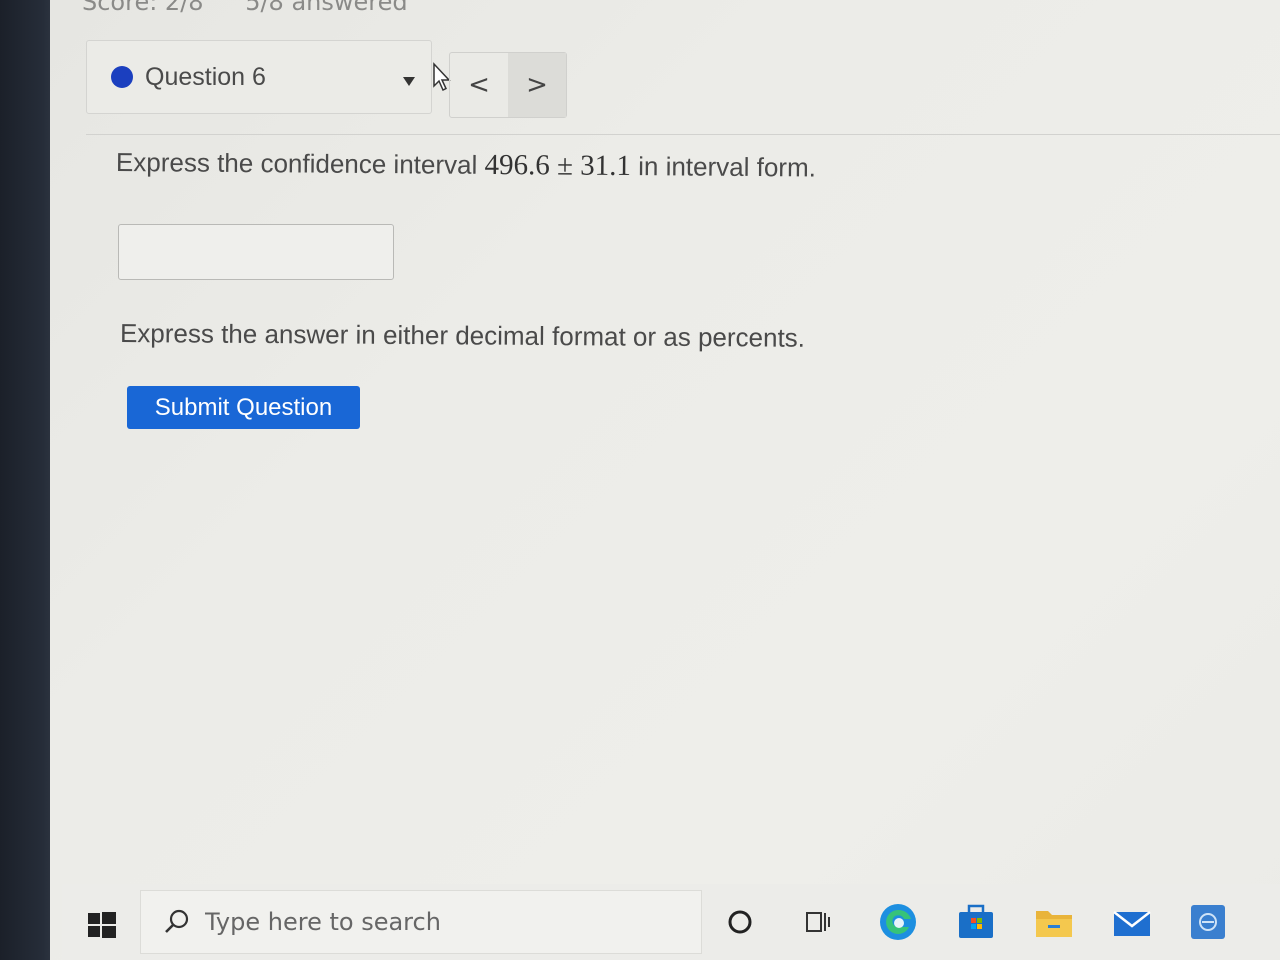 The width and height of the screenshot is (1280, 960). I want to click on answered-count: 5/8 answered, so click(326, 8).